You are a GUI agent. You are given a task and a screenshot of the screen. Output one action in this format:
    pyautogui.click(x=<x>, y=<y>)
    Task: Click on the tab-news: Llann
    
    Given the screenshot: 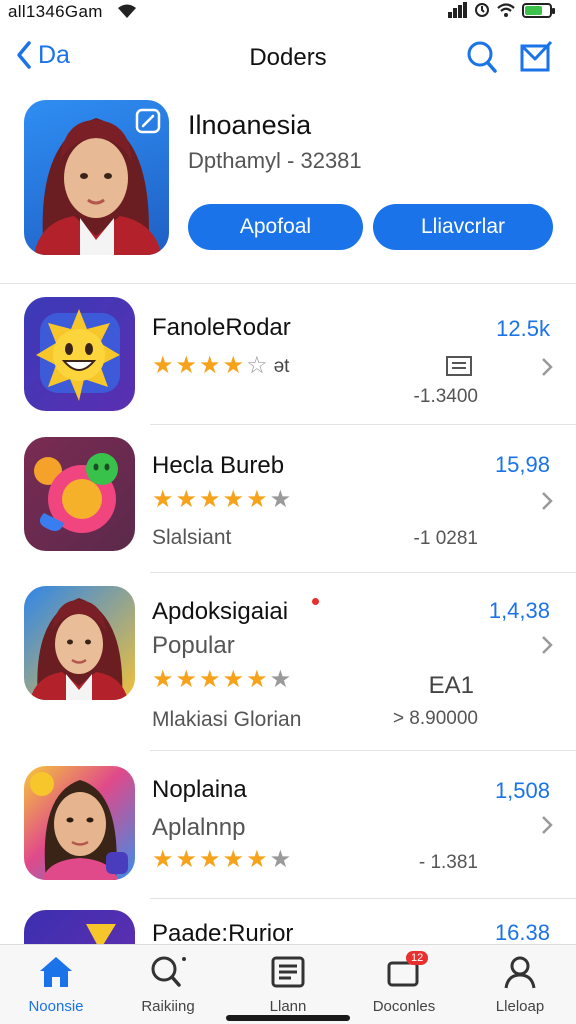 What is the action you would take?
    pyautogui.click(x=288, y=985)
    